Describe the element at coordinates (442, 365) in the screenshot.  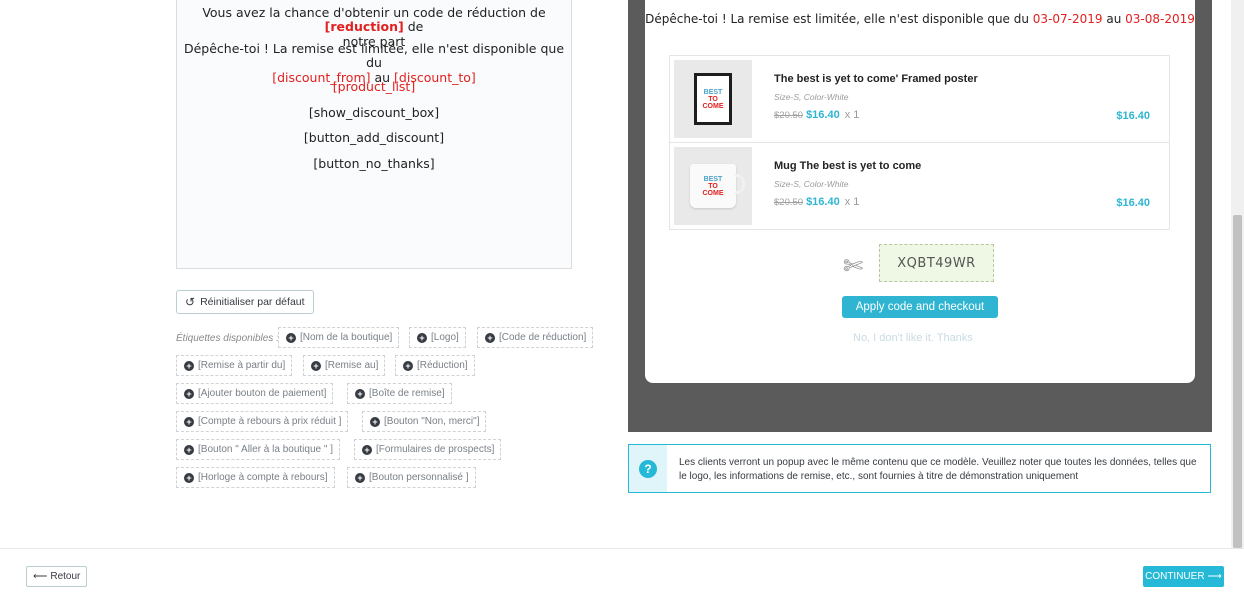
I see `tag-label: [Réduction]` at that location.